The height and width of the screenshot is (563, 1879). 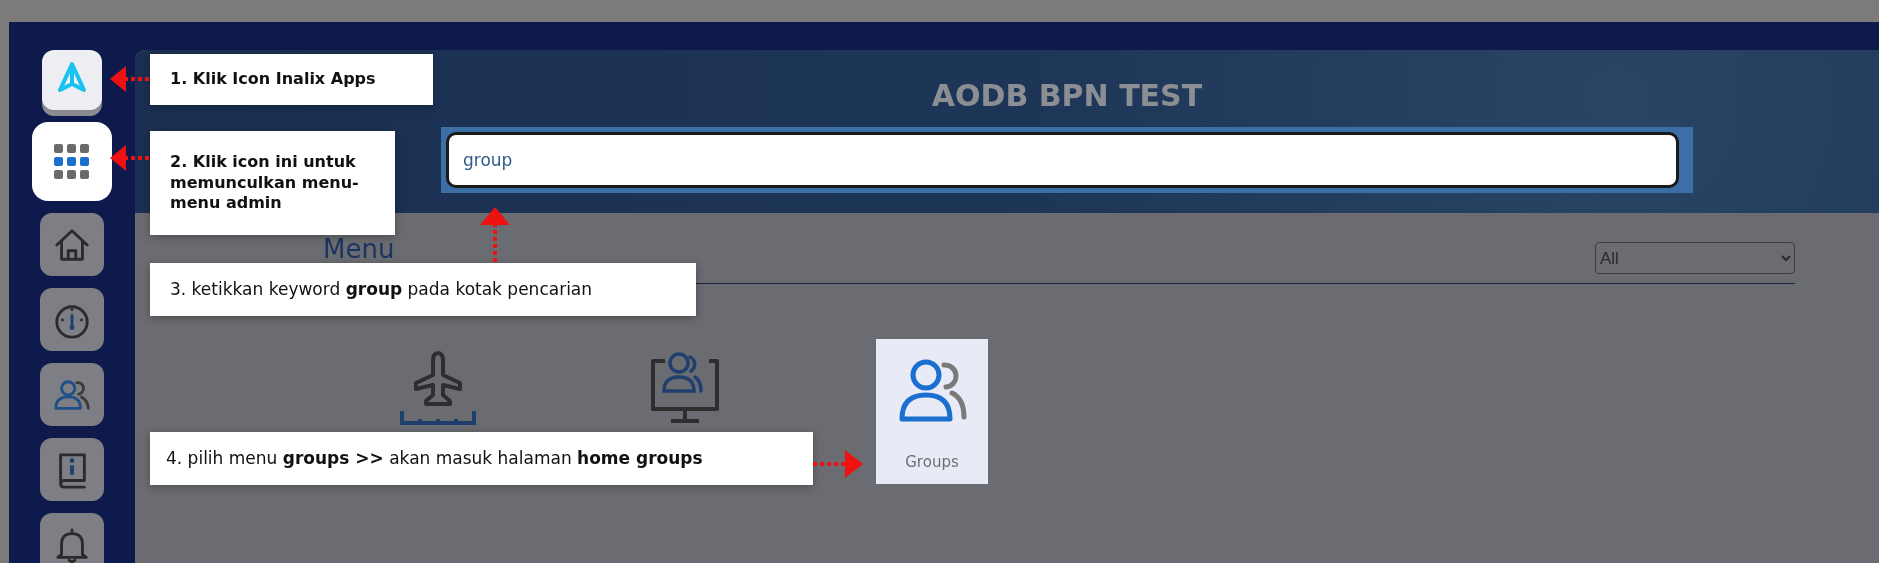 What do you see at coordinates (481, 458) in the screenshot?
I see `instruction-tooltip: 4. pilih menu groups >> akan masuk halaman home groups` at bounding box center [481, 458].